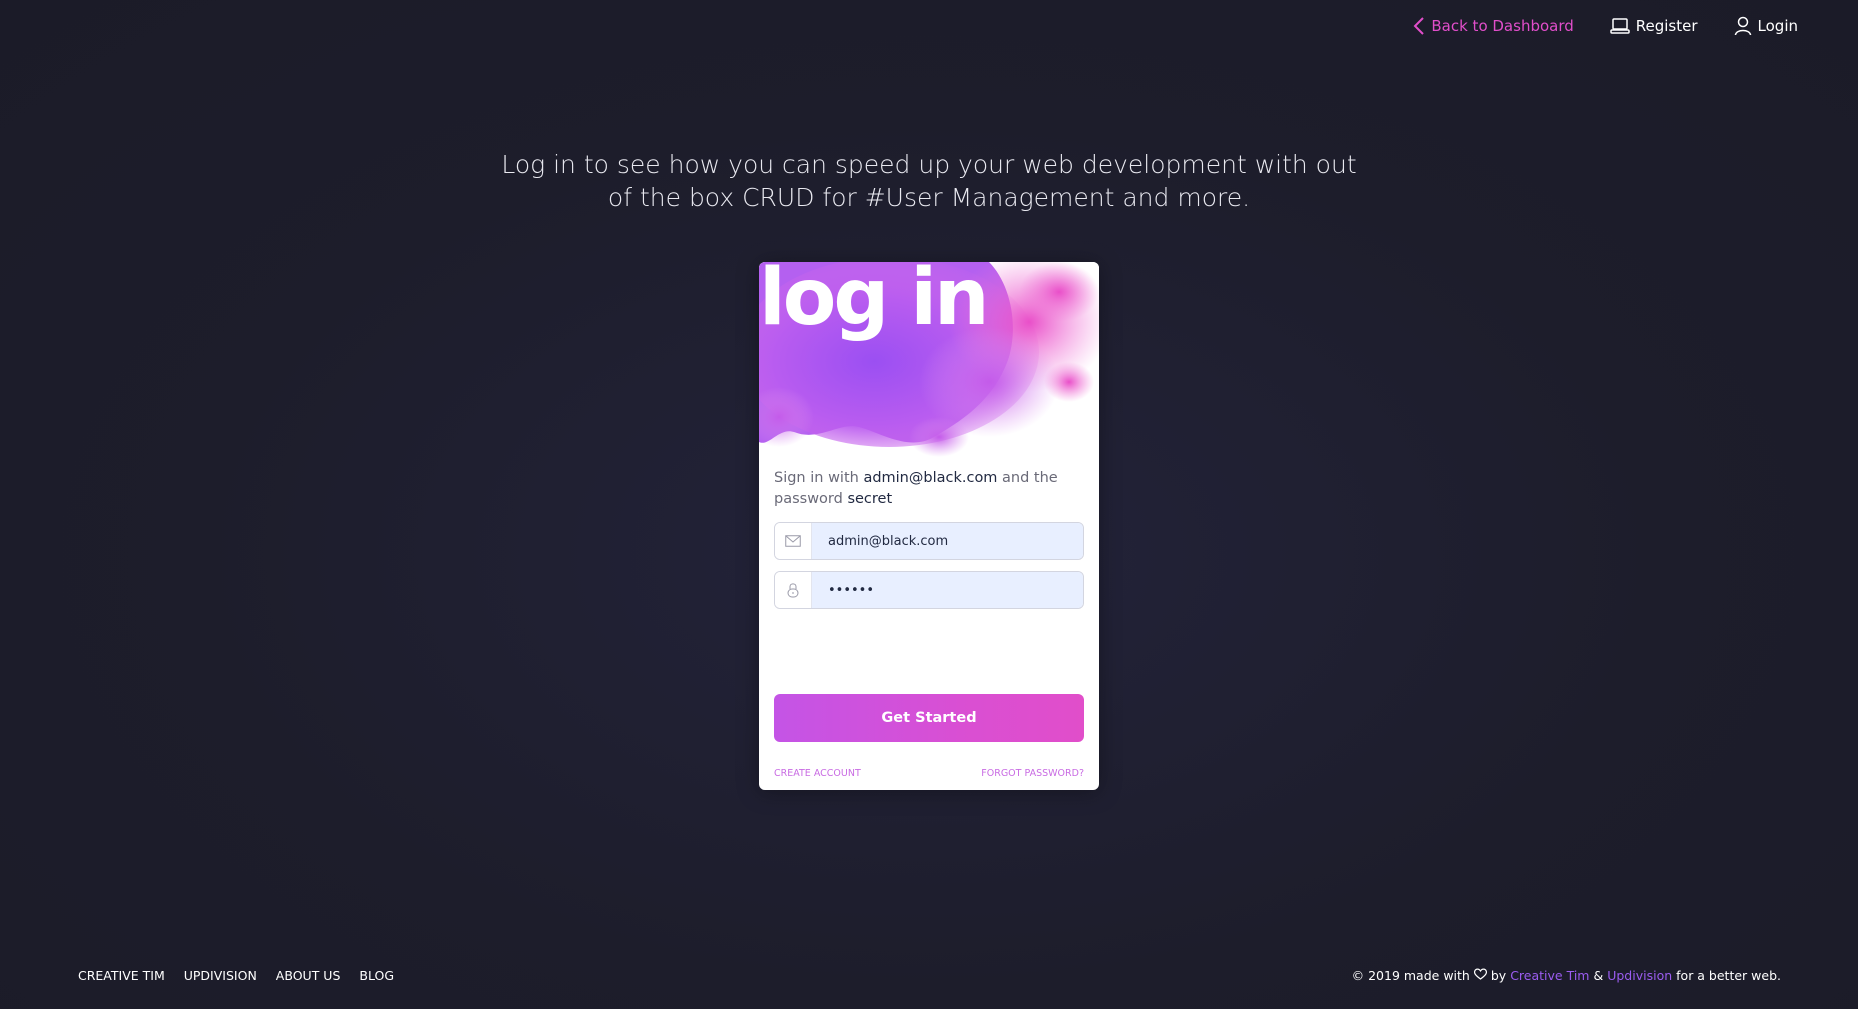 The image size is (1858, 1009). I want to click on footer-link-blog: BLOG, so click(376, 975).